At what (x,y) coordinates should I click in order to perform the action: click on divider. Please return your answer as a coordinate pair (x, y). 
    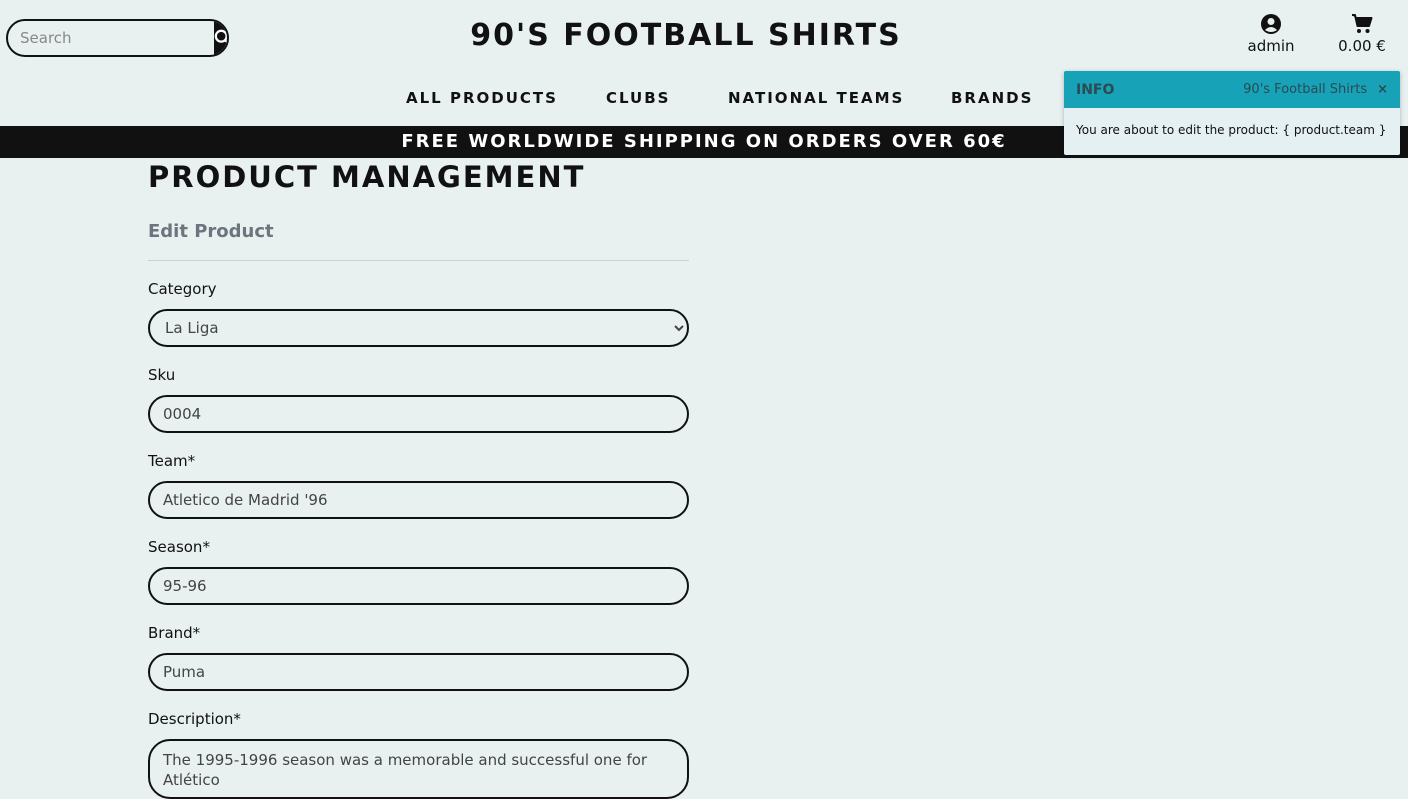
    Looking at the image, I should click on (418, 260).